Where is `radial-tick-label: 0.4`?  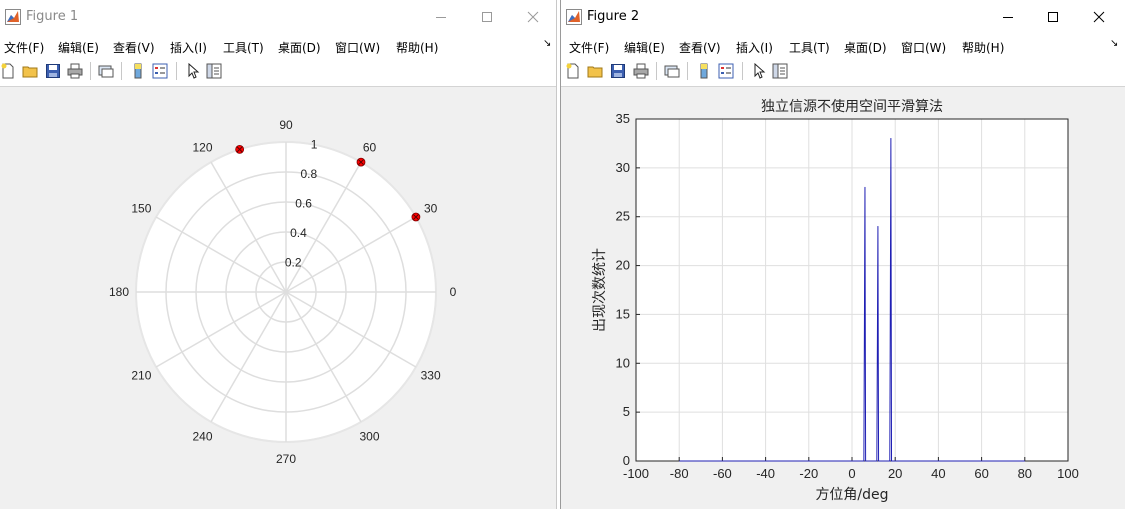 radial-tick-label: 0.4 is located at coordinates (298, 233).